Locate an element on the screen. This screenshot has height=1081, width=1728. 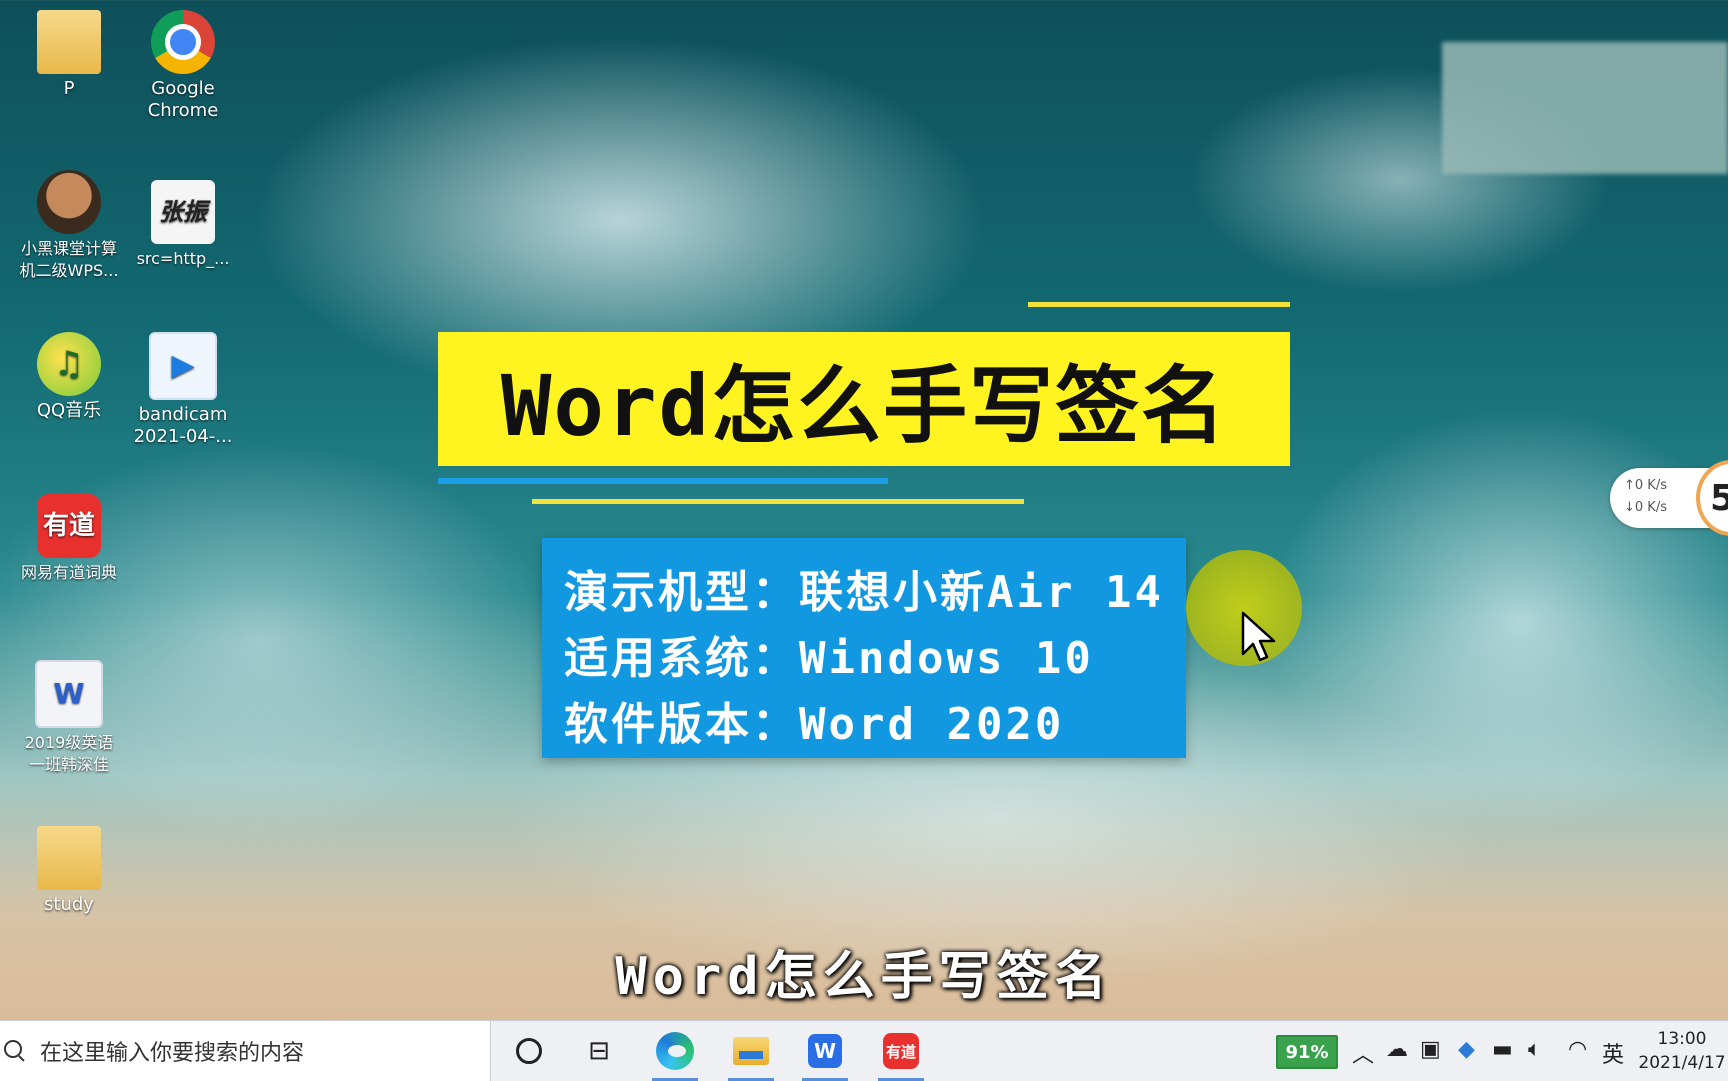
desktop-icon-label: P is located at coordinates (69, 88).